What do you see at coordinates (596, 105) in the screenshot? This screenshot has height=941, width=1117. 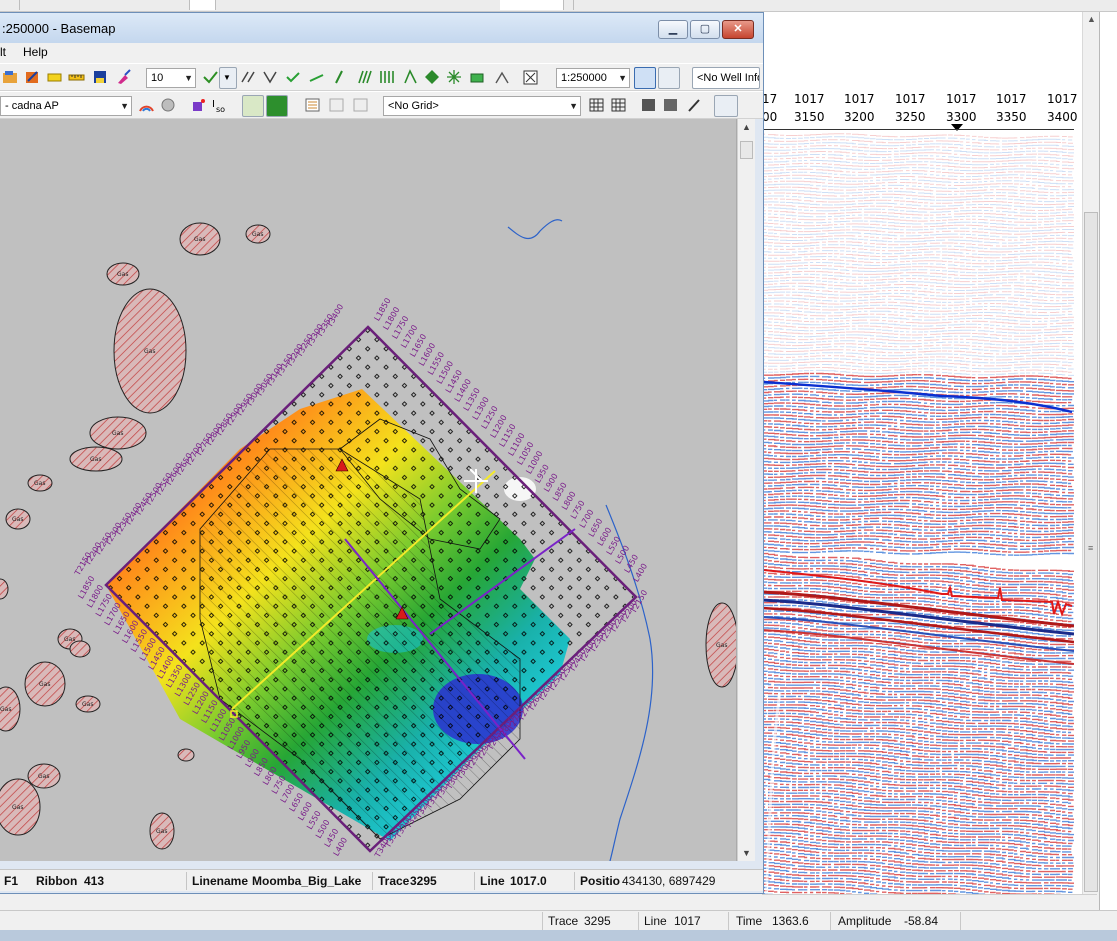 I see `grid-display-icon` at bounding box center [596, 105].